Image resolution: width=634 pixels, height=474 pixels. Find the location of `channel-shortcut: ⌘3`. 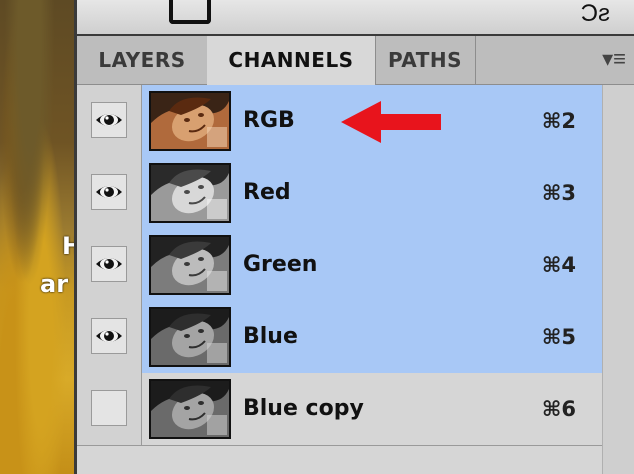

channel-shortcut: ⌘3 is located at coordinates (558, 193).